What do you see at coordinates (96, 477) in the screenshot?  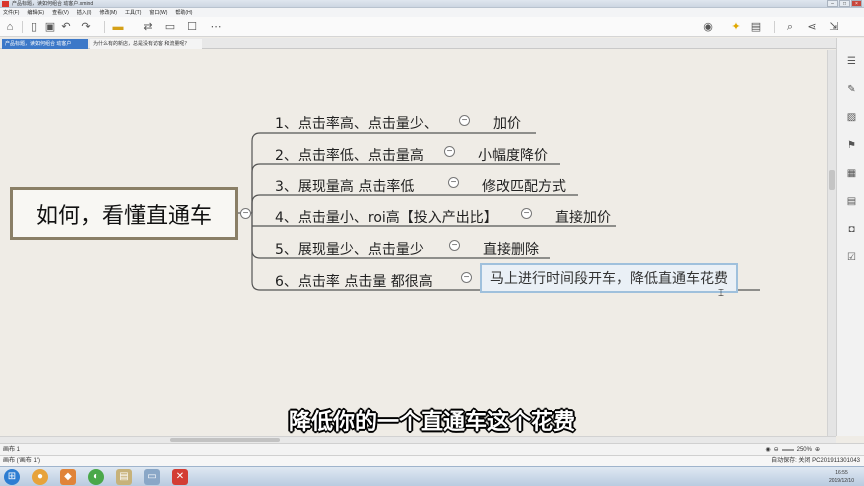 I see `app-icon-green: ◐` at bounding box center [96, 477].